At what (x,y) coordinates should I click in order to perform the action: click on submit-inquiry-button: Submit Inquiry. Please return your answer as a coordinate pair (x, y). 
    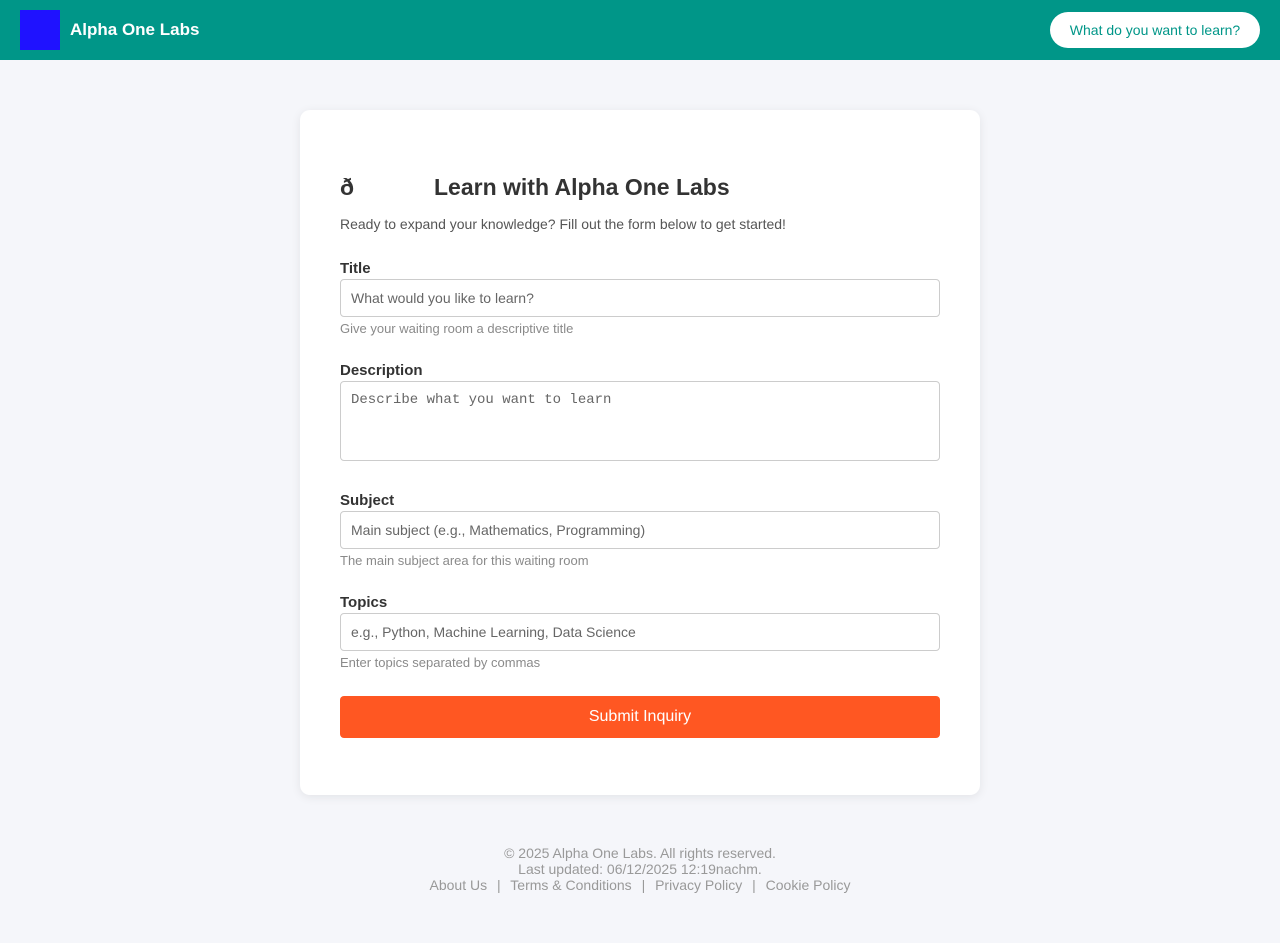
    Looking at the image, I should click on (640, 717).